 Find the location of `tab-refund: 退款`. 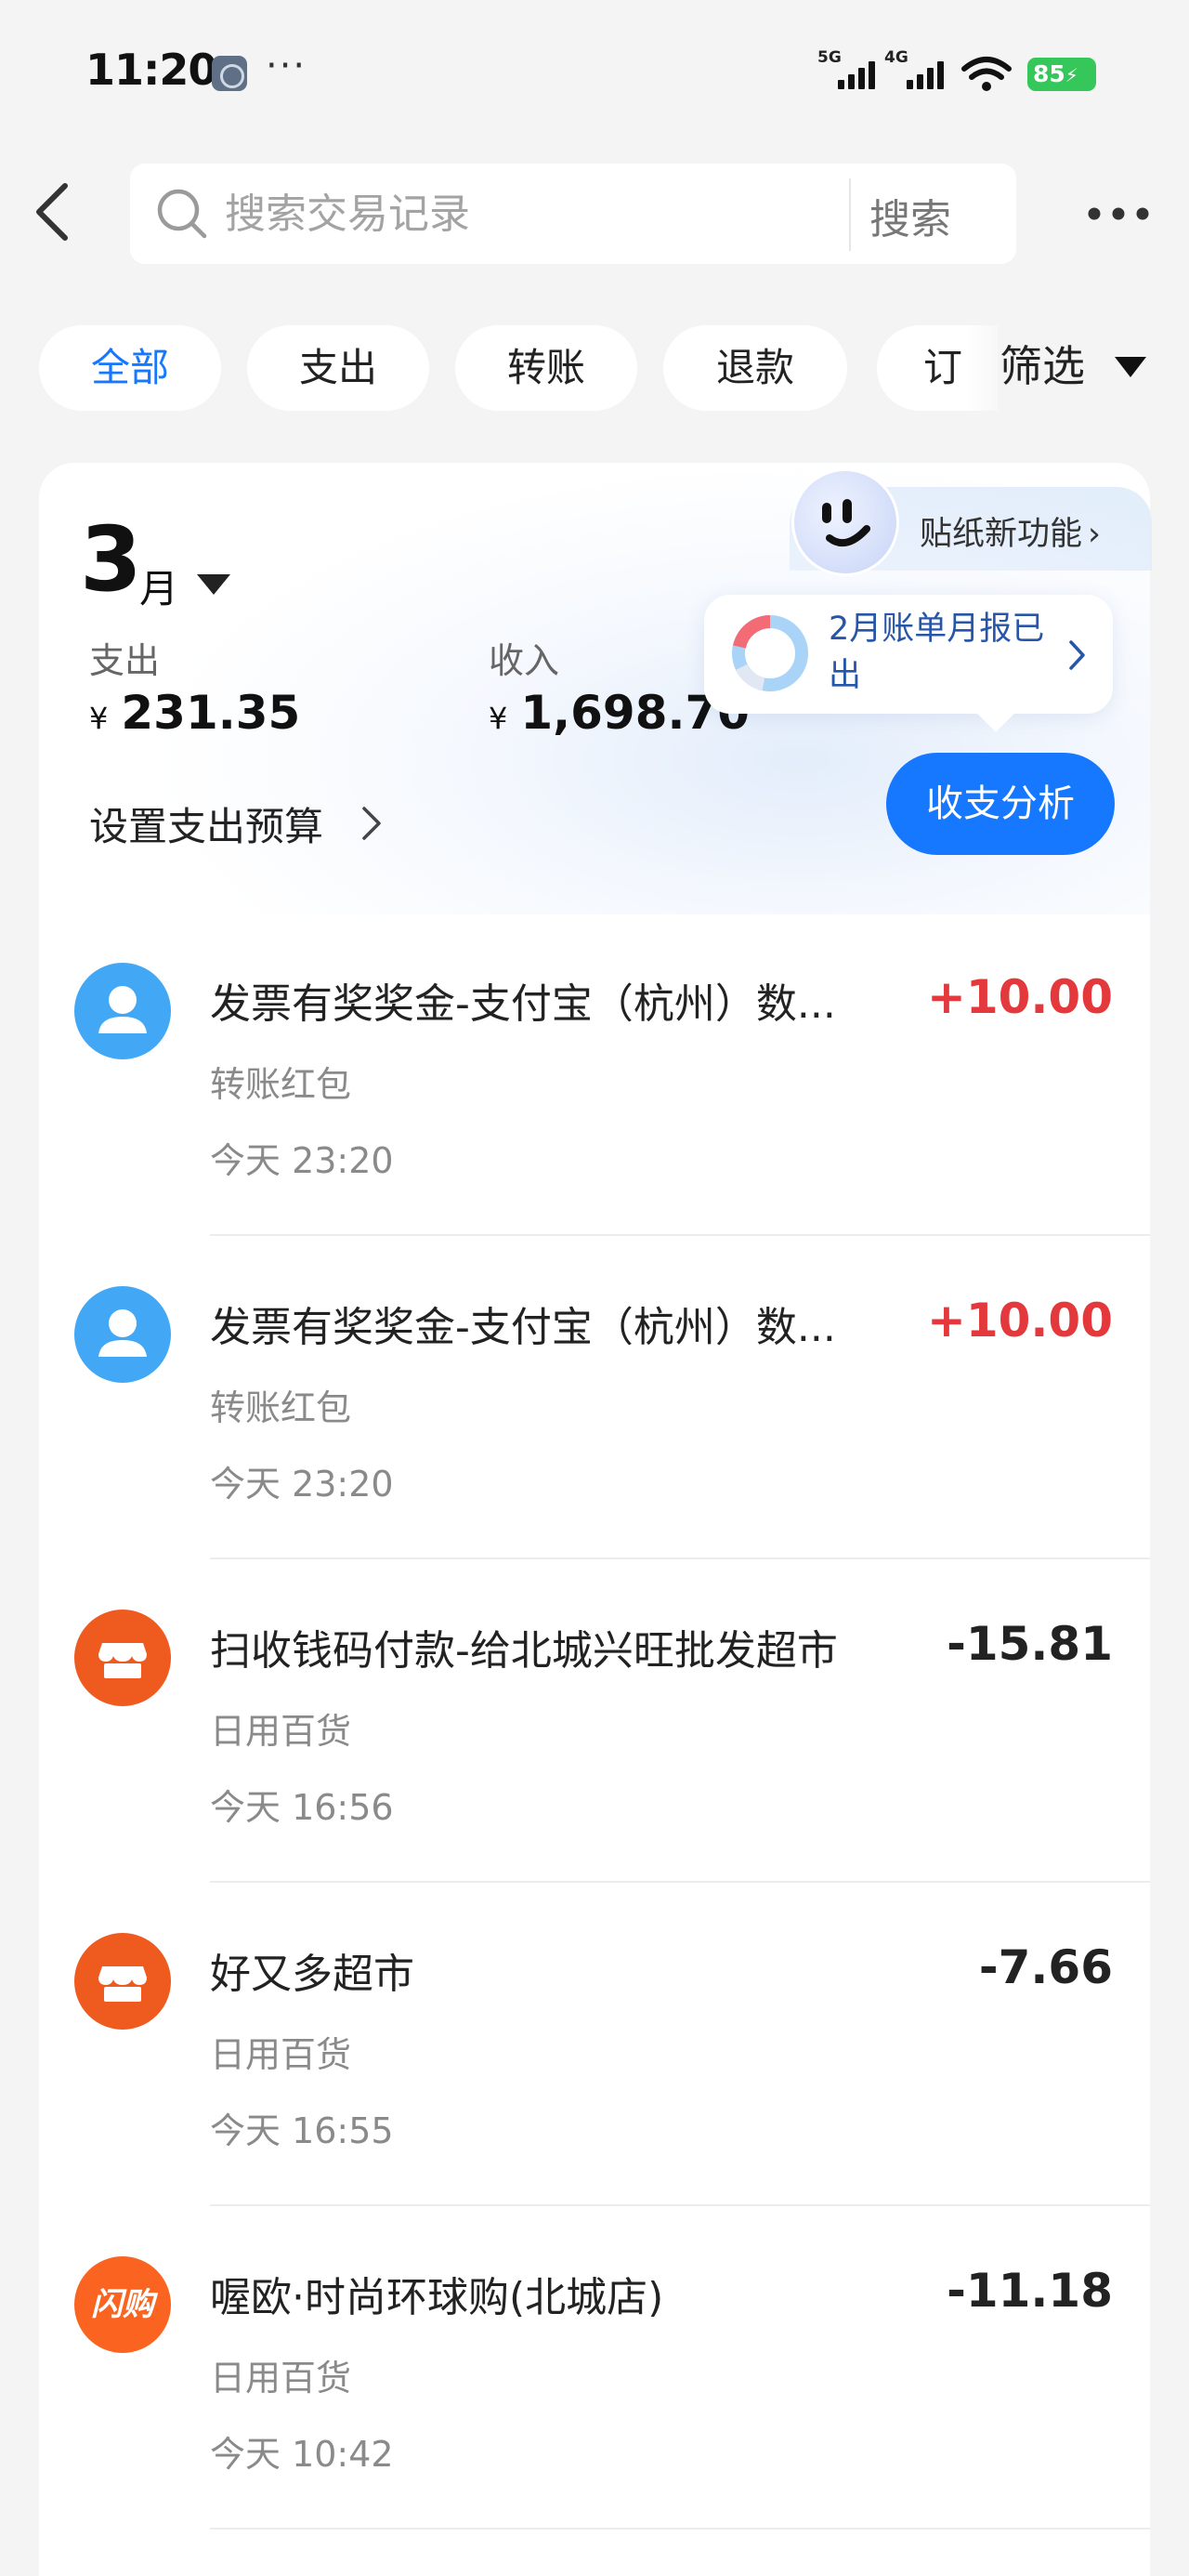

tab-refund: 退款 is located at coordinates (755, 368).